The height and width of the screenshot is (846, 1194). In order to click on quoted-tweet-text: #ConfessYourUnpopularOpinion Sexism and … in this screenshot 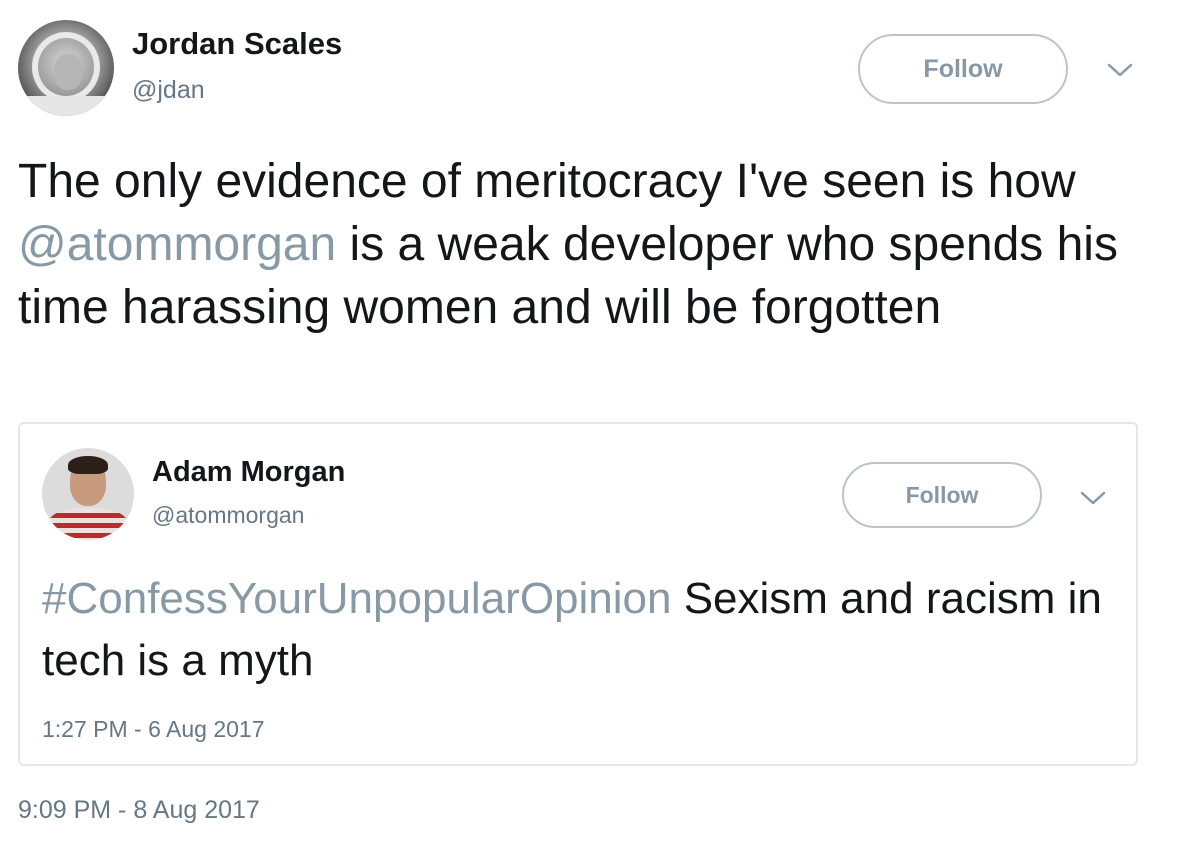, I will do `click(582, 630)`.